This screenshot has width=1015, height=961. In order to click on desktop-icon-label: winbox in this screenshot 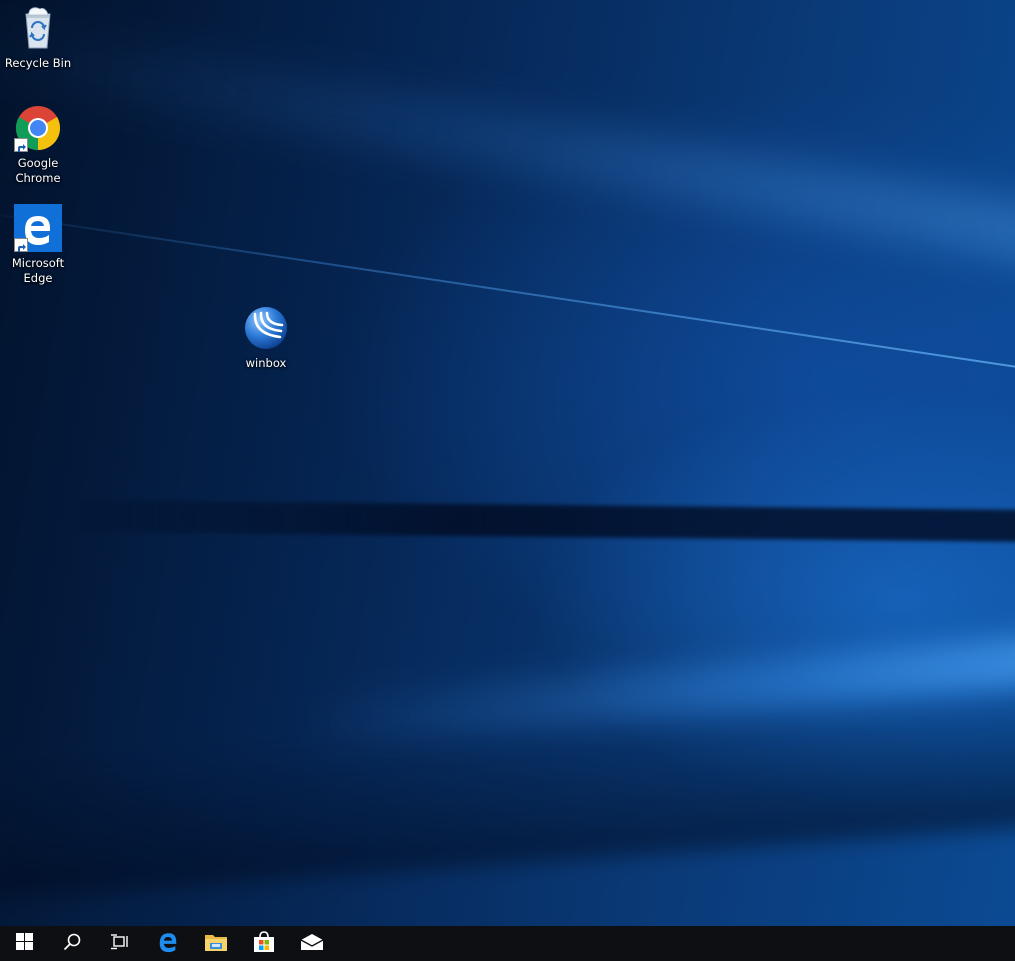, I will do `click(266, 363)`.